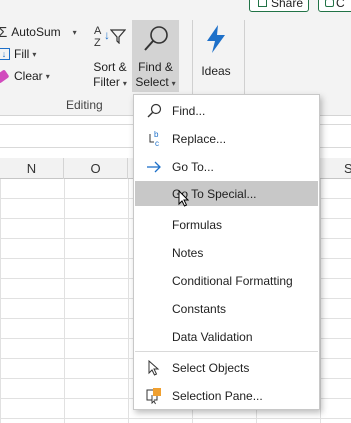  Describe the element at coordinates (226, 224) in the screenshot. I see `menu-item-formulas: Formulas` at that location.